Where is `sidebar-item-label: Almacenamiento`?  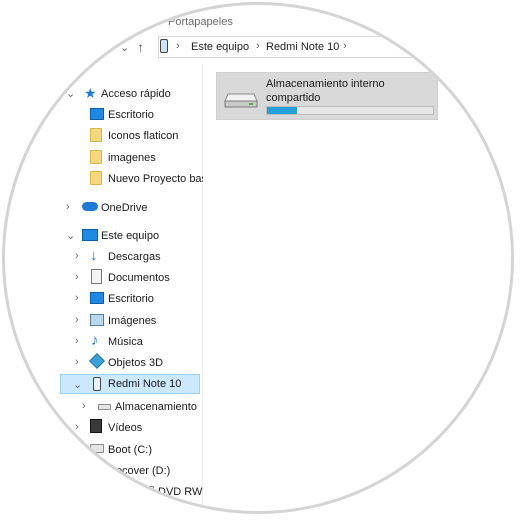
sidebar-item-label: Almacenamiento is located at coordinates (156, 407).